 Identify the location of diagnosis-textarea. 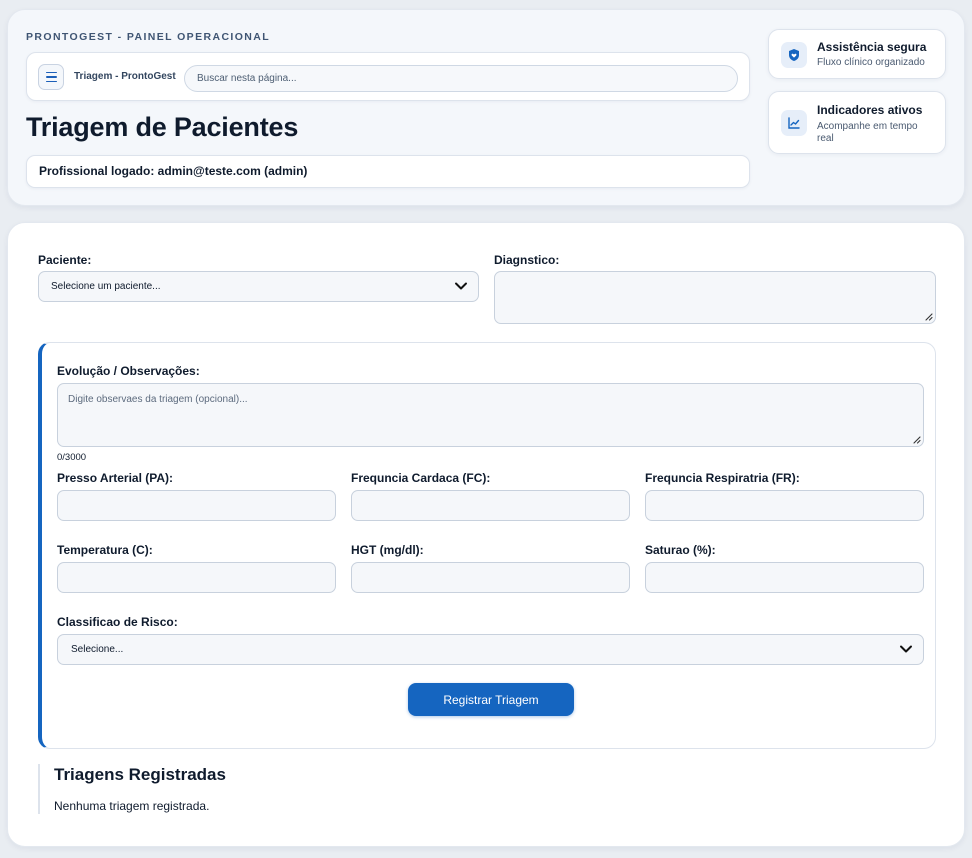
(715, 297).